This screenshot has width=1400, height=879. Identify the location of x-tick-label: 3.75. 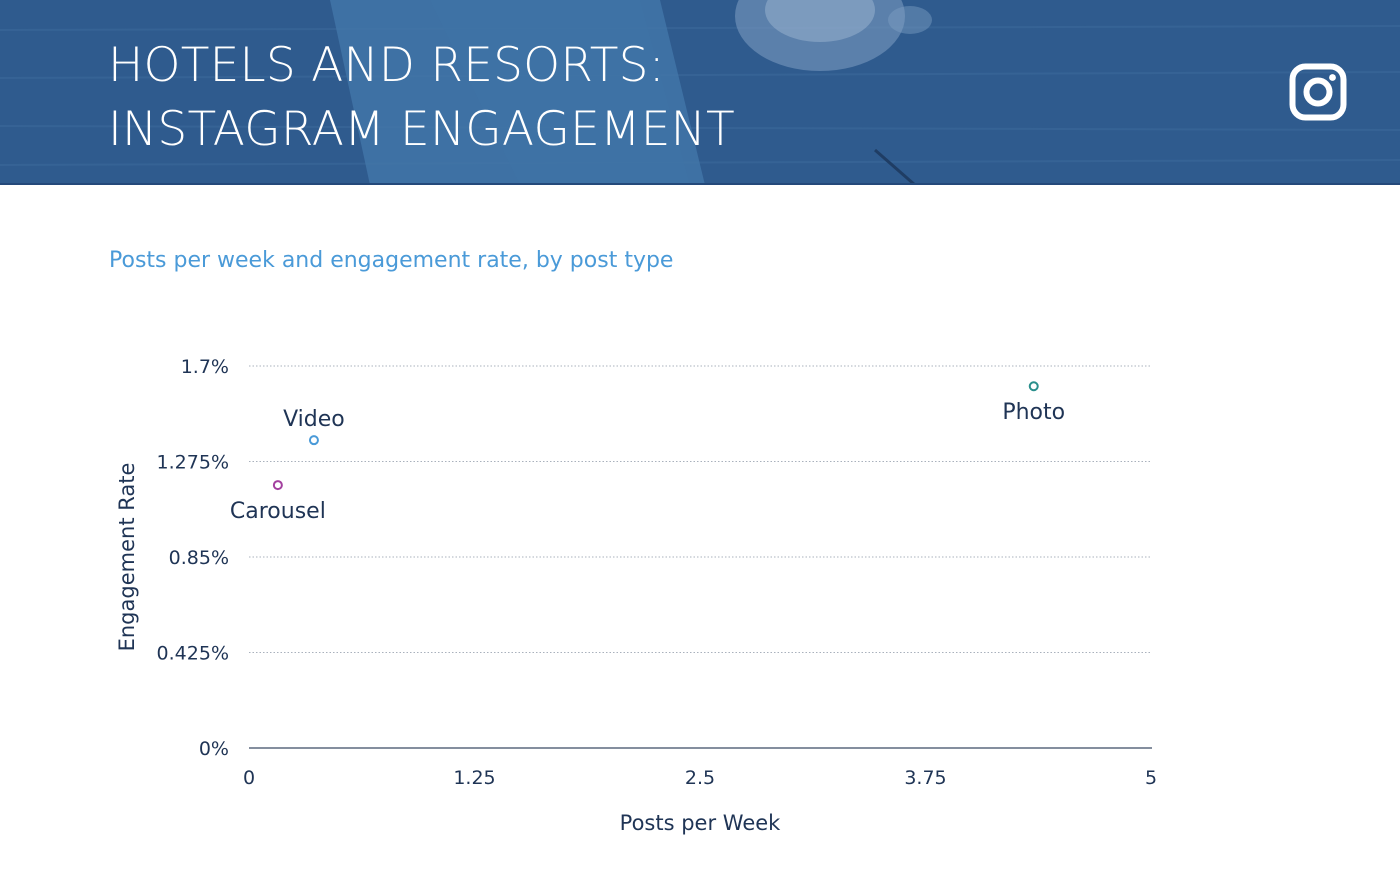
(925, 778).